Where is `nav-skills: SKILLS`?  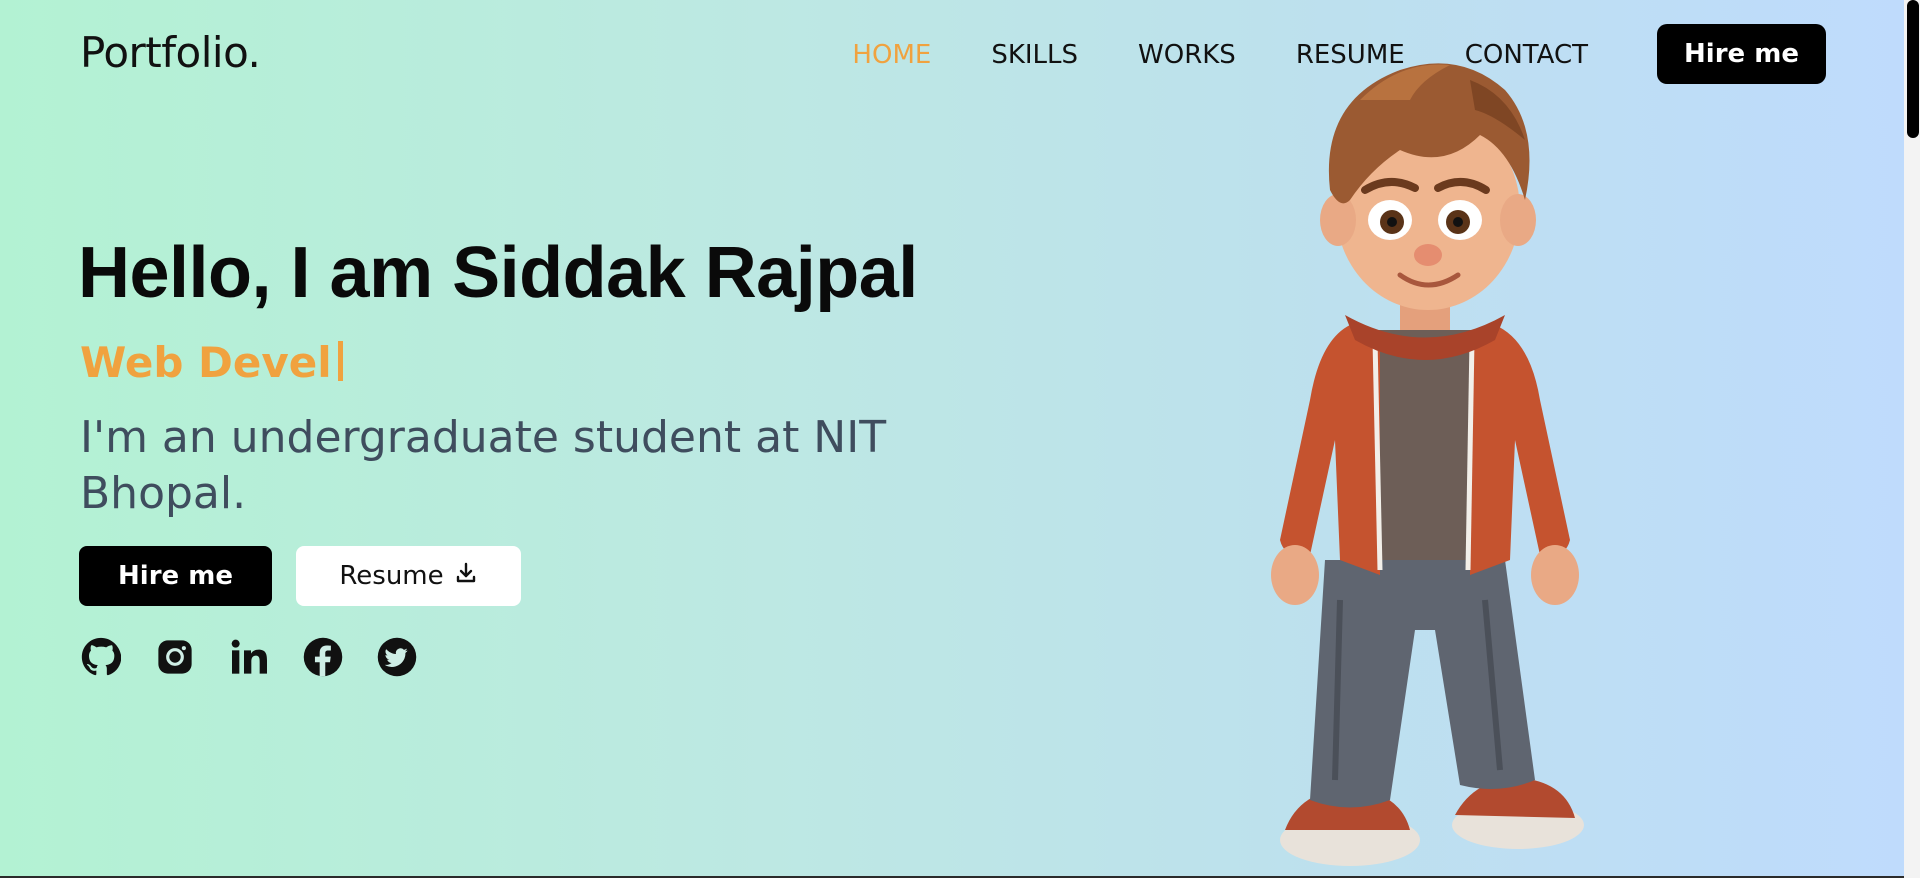 nav-skills: SKILLS is located at coordinates (1034, 55).